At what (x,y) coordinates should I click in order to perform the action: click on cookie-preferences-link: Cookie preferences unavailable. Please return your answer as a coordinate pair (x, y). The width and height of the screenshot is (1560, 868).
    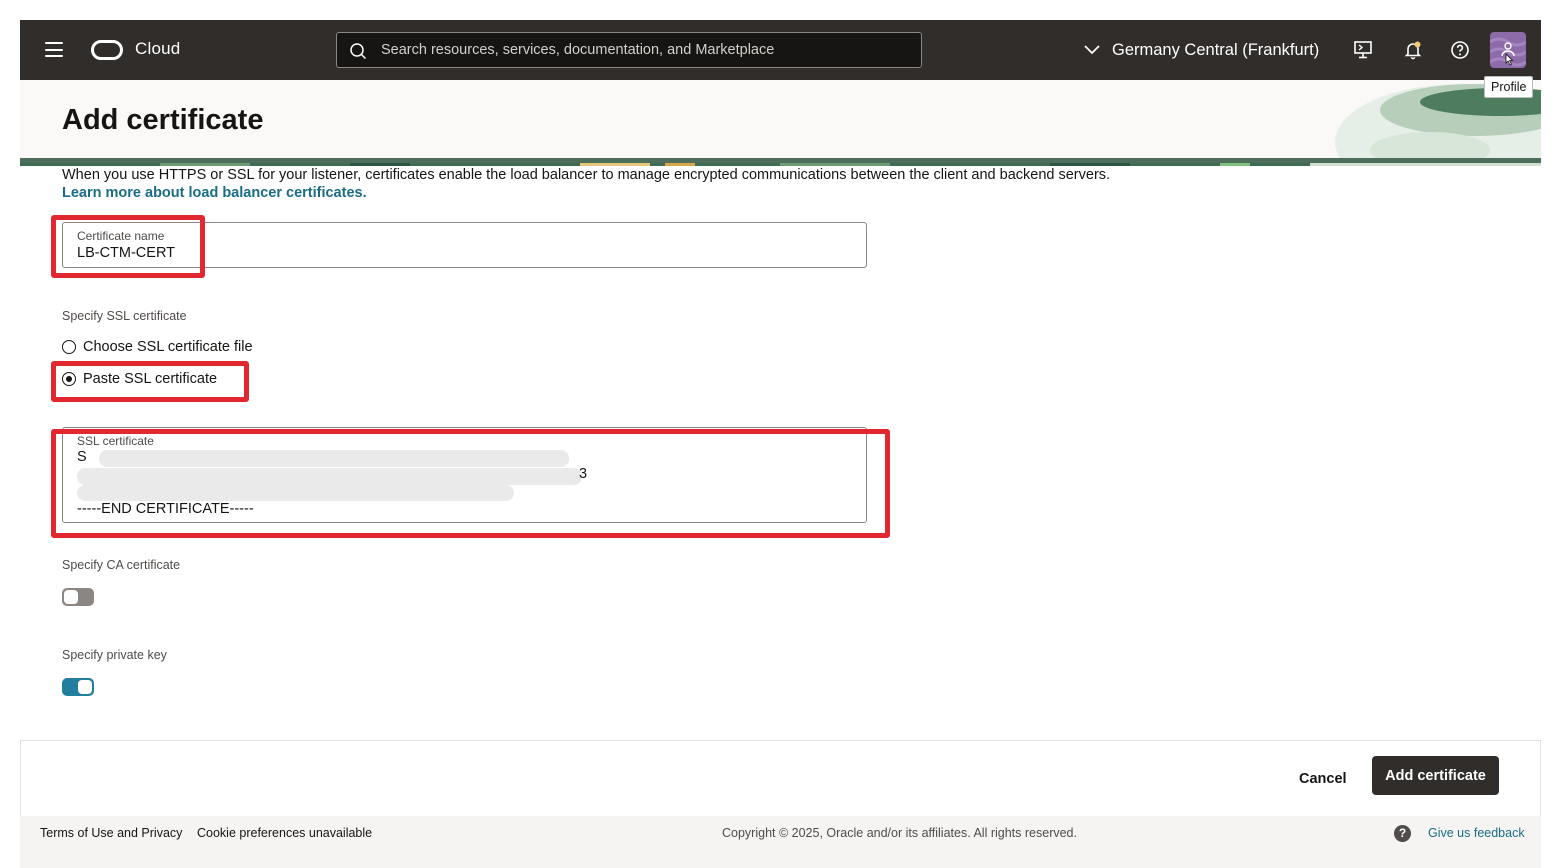
    Looking at the image, I should click on (284, 833).